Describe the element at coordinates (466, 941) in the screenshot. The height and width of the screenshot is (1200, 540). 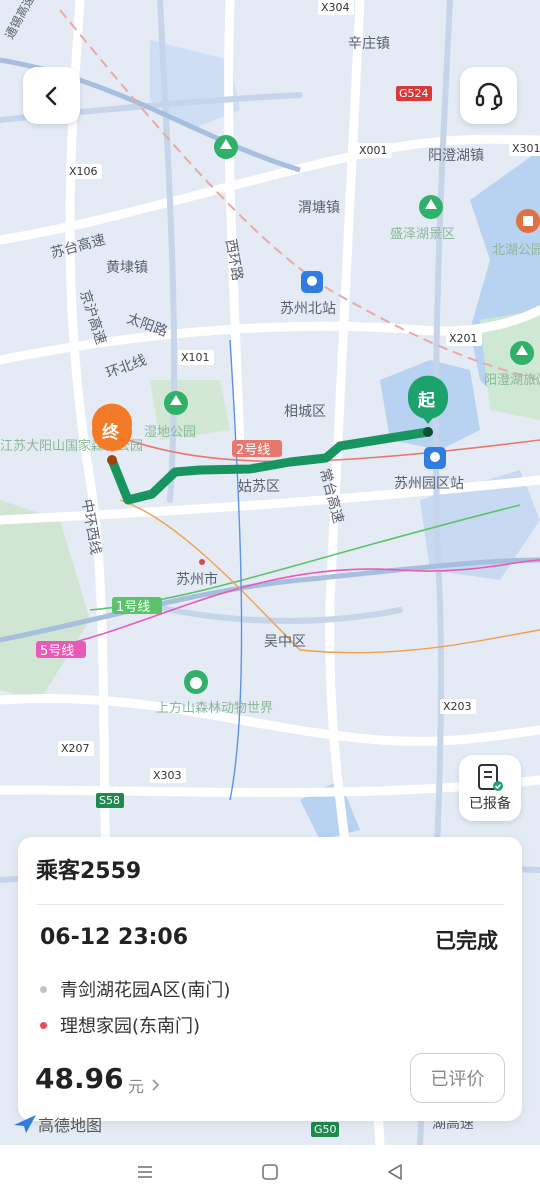
I see `trip-status: 已完成` at that location.